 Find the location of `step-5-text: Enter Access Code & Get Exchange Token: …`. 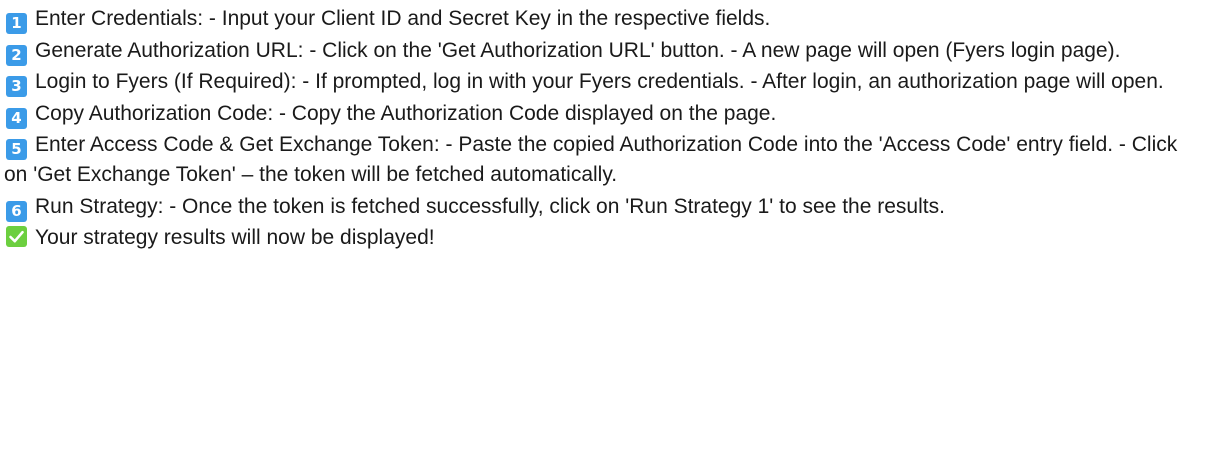

step-5-text: Enter Access Code & Get Exchange Token: … is located at coordinates (591, 160).